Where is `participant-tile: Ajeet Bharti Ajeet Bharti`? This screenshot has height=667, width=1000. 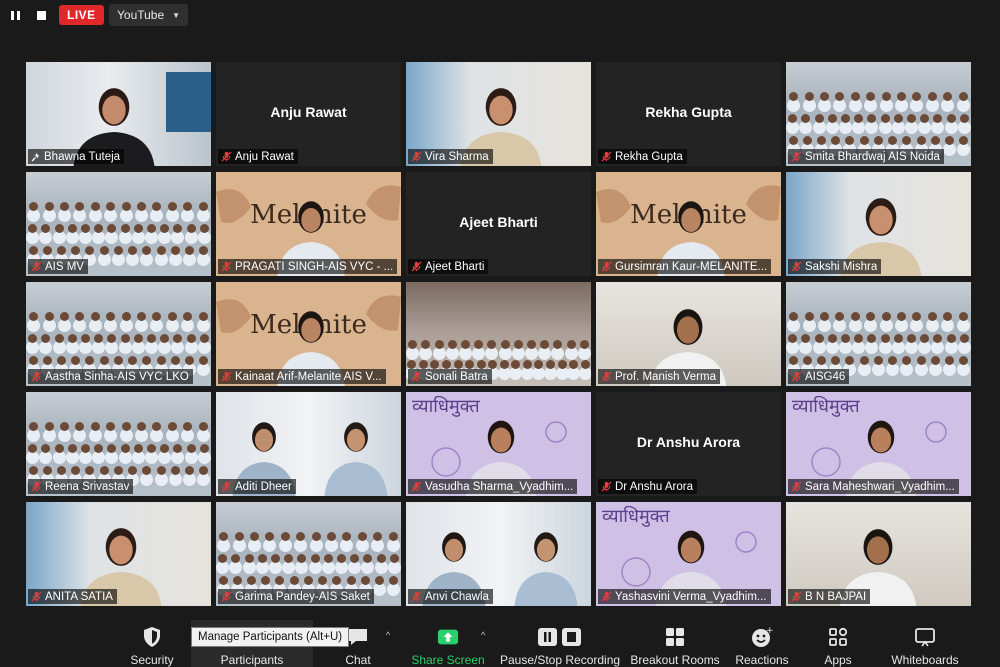
participant-tile: Ajeet Bharti Ajeet Bharti is located at coordinates (498, 224).